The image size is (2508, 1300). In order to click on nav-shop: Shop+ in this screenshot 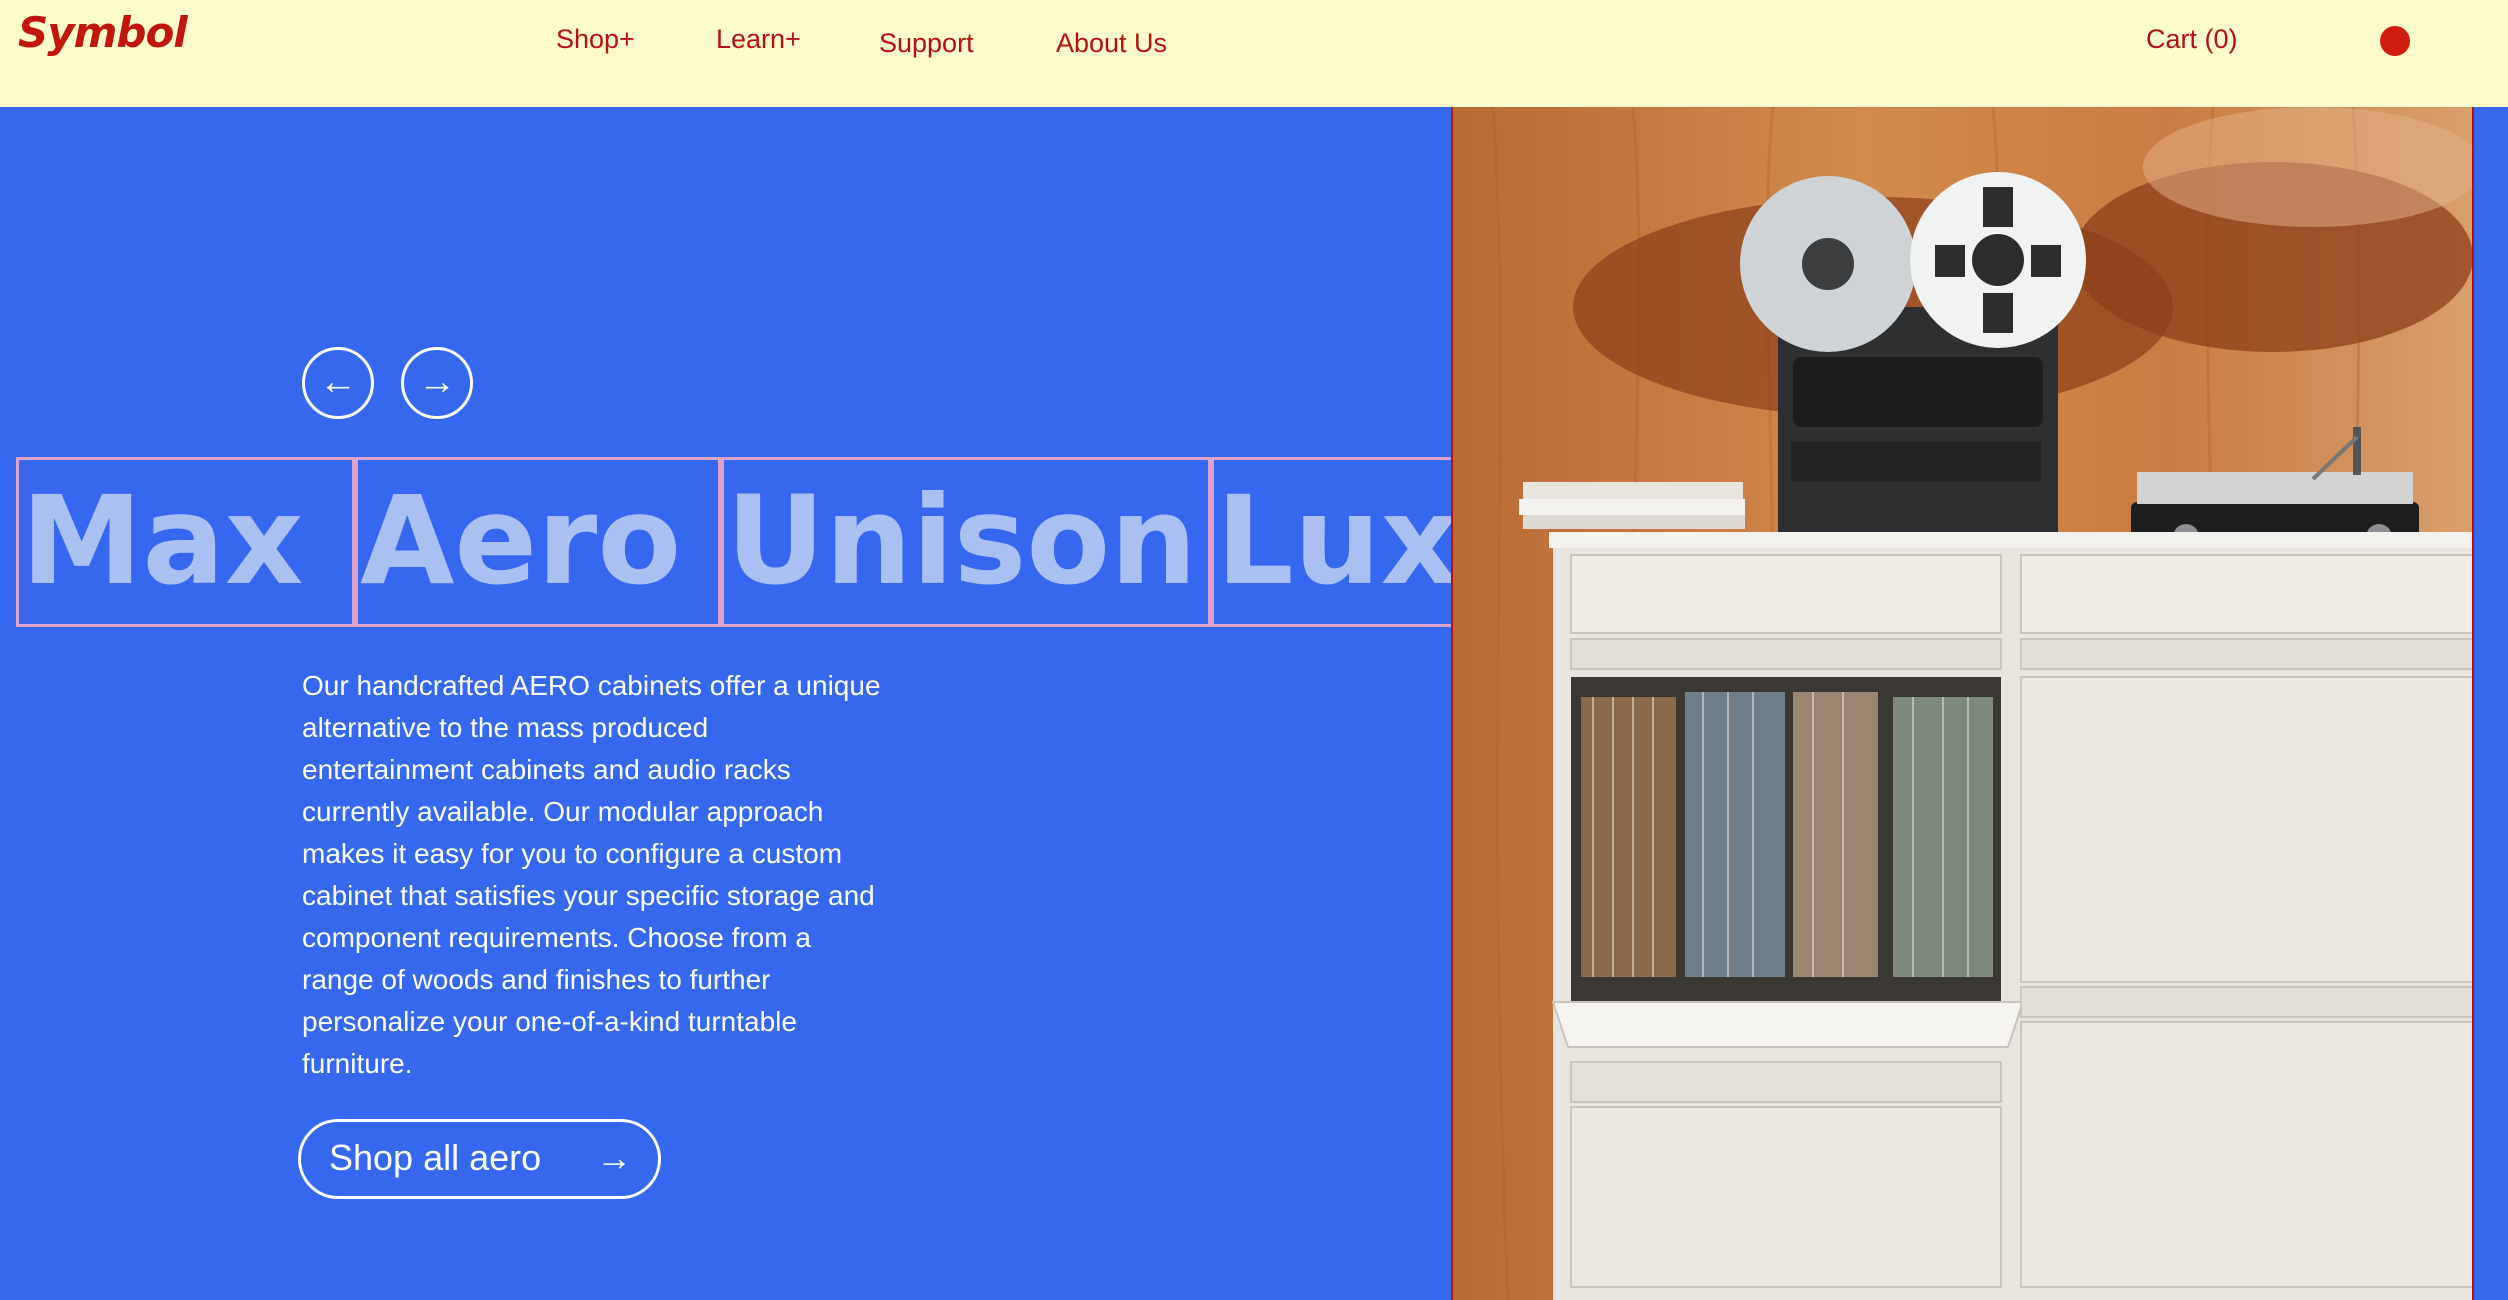, I will do `click(595, 39)`.